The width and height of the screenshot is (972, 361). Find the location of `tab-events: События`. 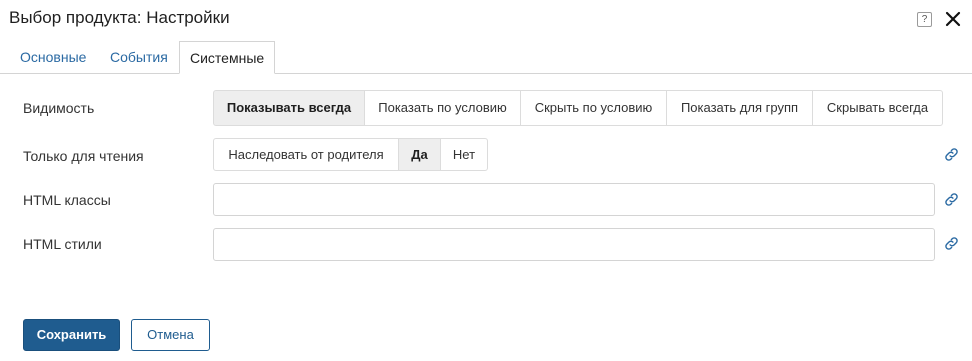

tab-events: События is located at coordinates (139, 57).